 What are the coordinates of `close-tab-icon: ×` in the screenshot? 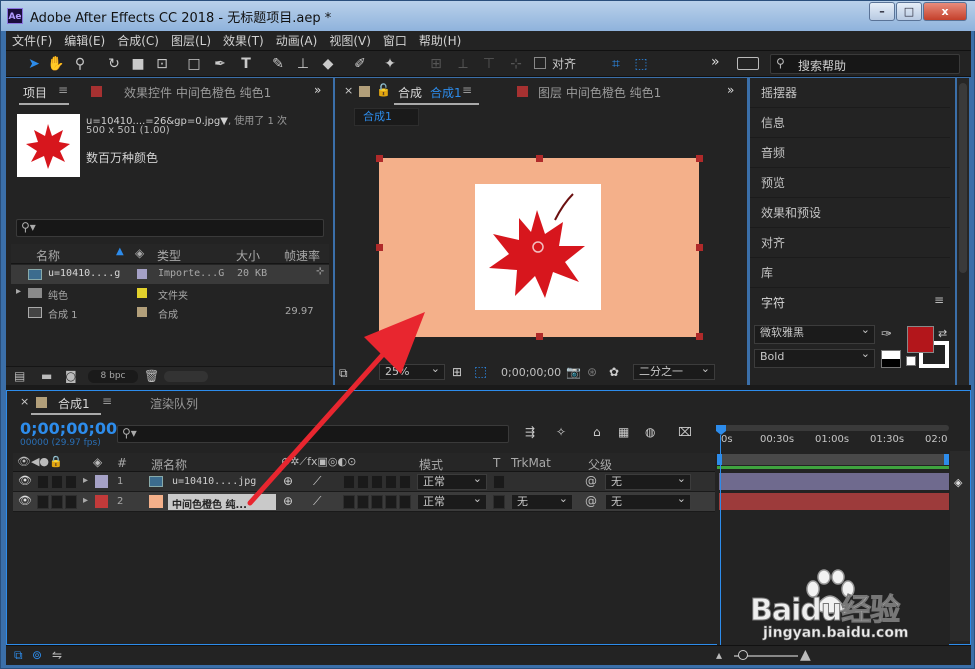 It's located at (348, 90).